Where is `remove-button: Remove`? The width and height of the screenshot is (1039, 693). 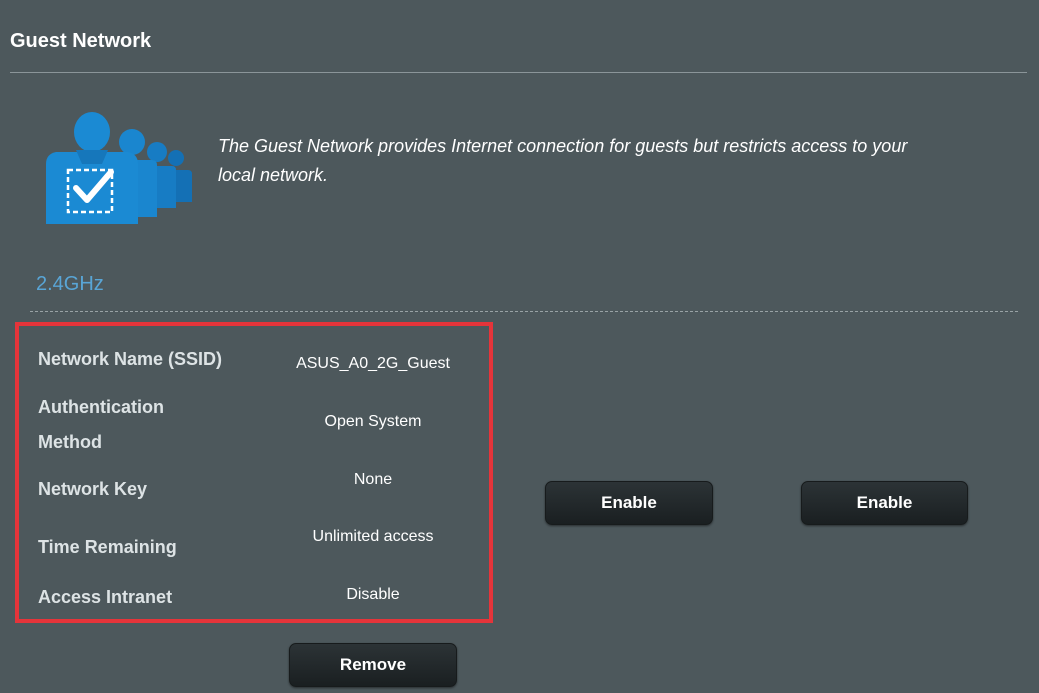 remove-button: Remove is located at coordinates (373, 665).